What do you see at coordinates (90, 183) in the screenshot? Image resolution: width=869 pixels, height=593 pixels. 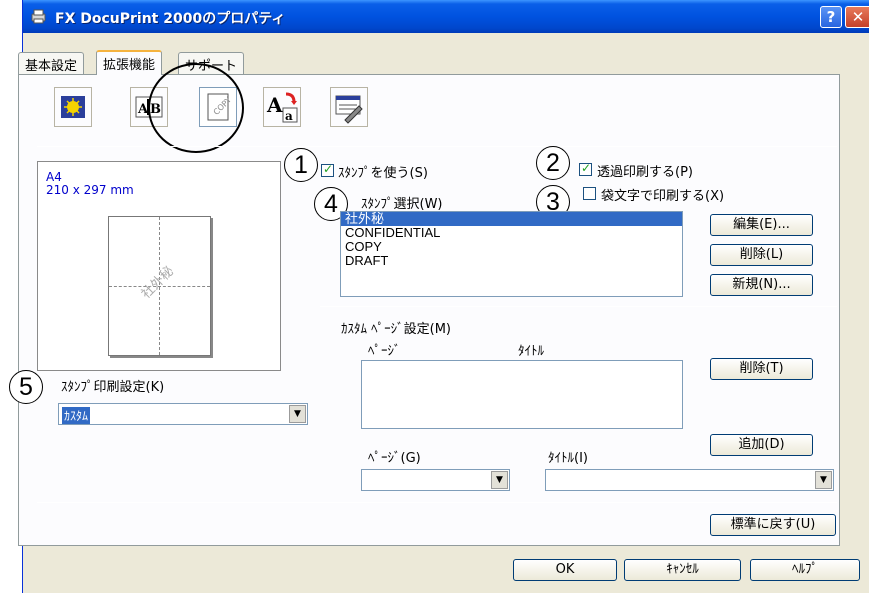 I see `paper-size: A4 210 x 297 mm` at bounding box center [90, 183].